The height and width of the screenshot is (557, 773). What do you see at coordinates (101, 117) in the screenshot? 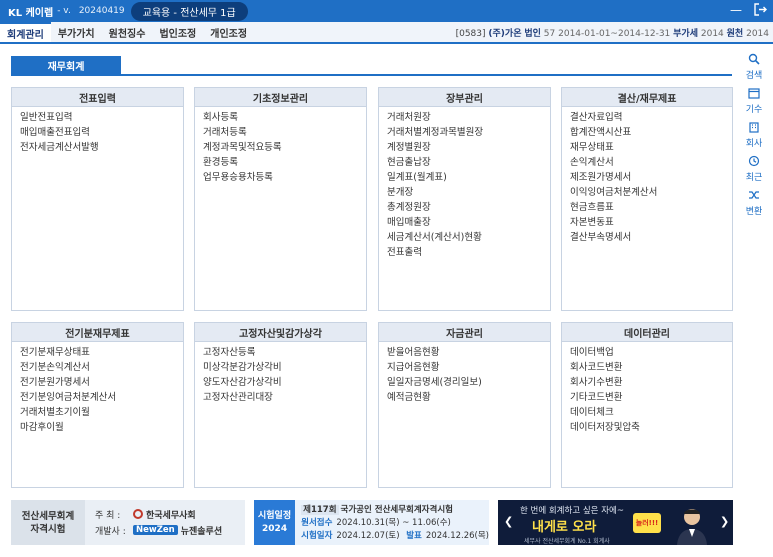
I see `menu-item: 일반전표입력` at bounding box center [101, 117].